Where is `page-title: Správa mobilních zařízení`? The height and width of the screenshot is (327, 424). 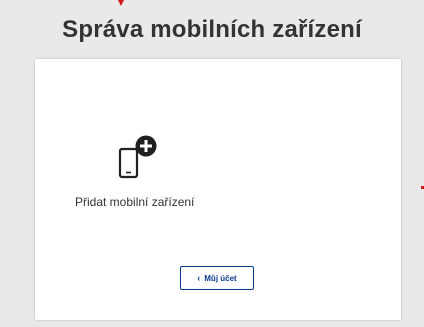 page-title: Správa mobilních zařízení is located at coordinates (212, 29).